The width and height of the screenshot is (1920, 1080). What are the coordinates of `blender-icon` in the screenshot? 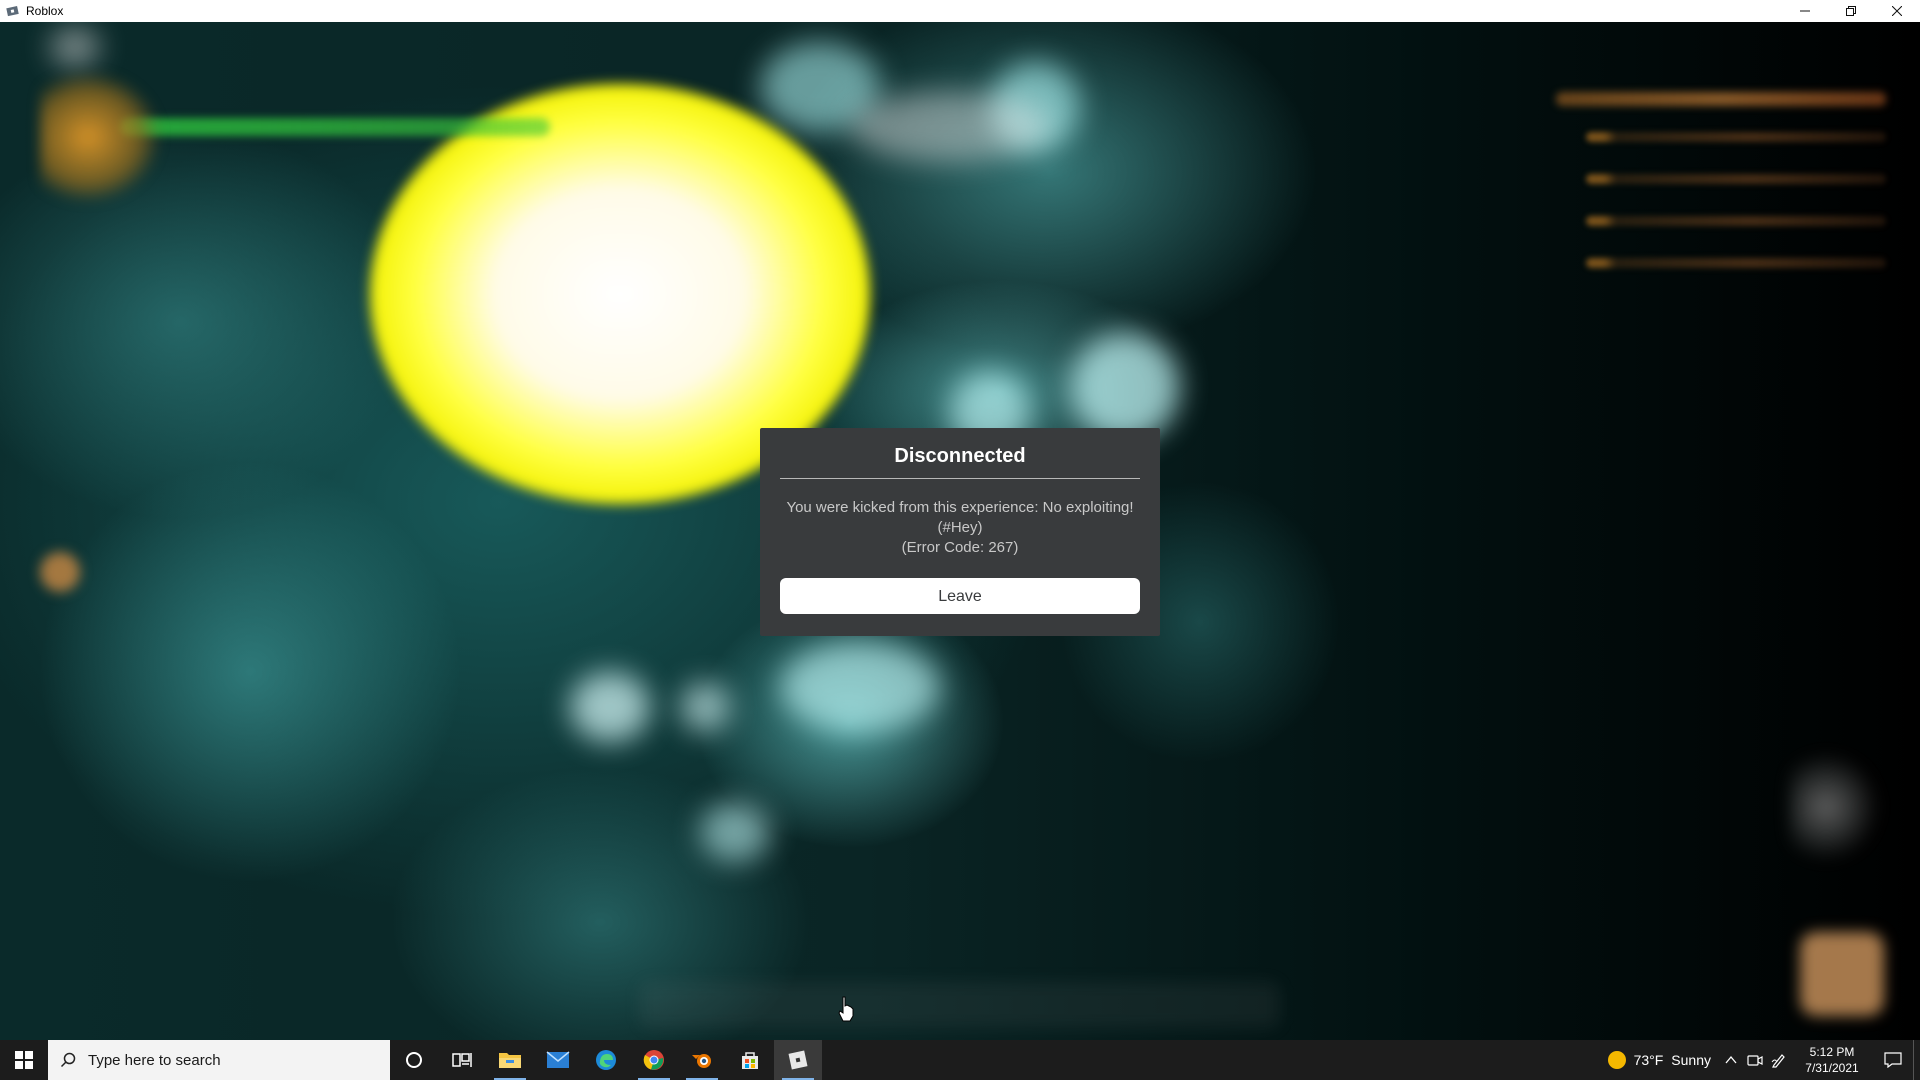 It's located at (701, 1061).